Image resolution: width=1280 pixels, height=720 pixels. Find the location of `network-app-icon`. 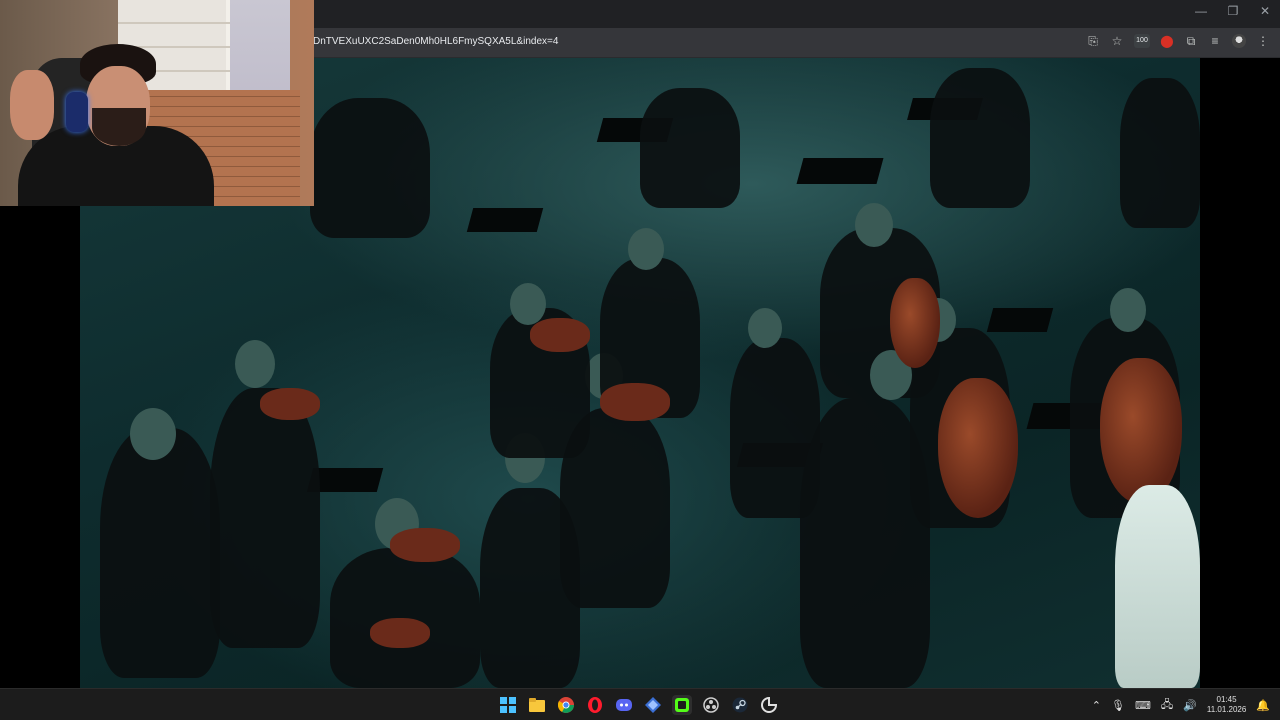

network-app-icon is located at coordinates (653, 705).